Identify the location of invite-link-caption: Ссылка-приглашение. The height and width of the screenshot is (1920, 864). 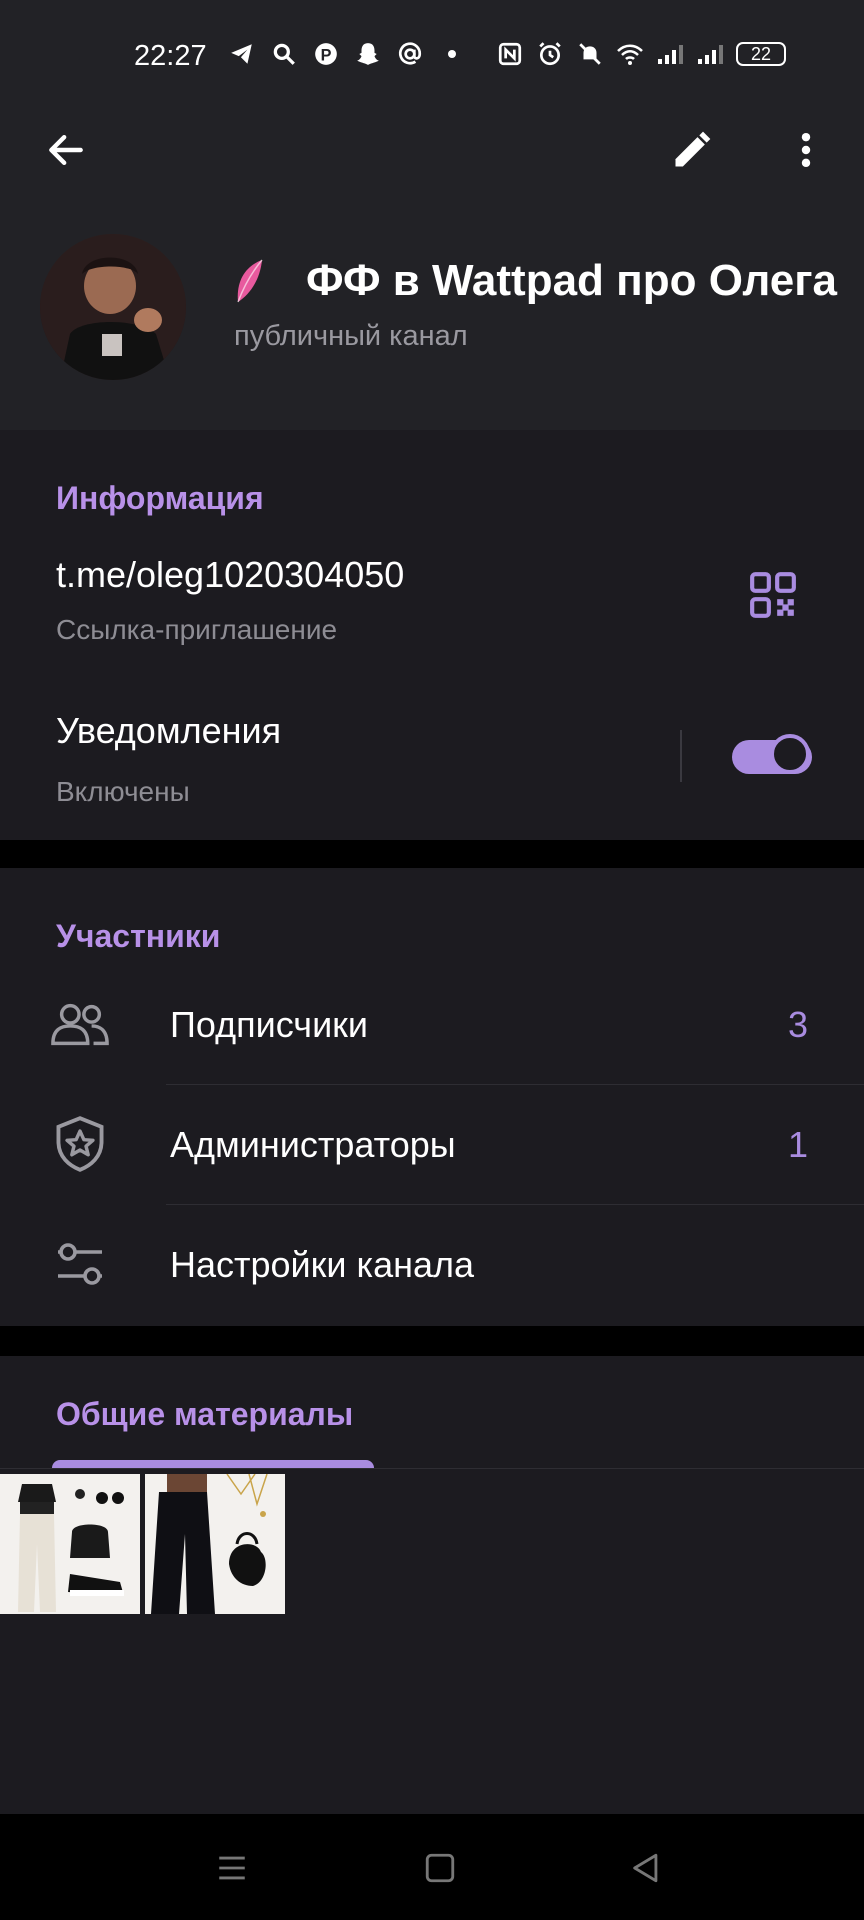
(197, 629).